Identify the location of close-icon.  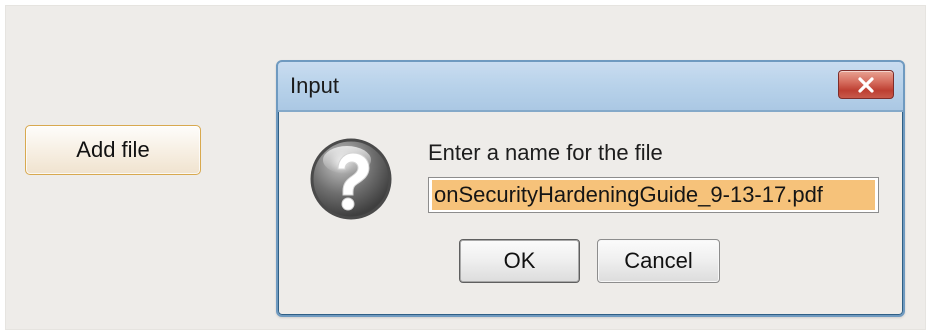
(866, 84).